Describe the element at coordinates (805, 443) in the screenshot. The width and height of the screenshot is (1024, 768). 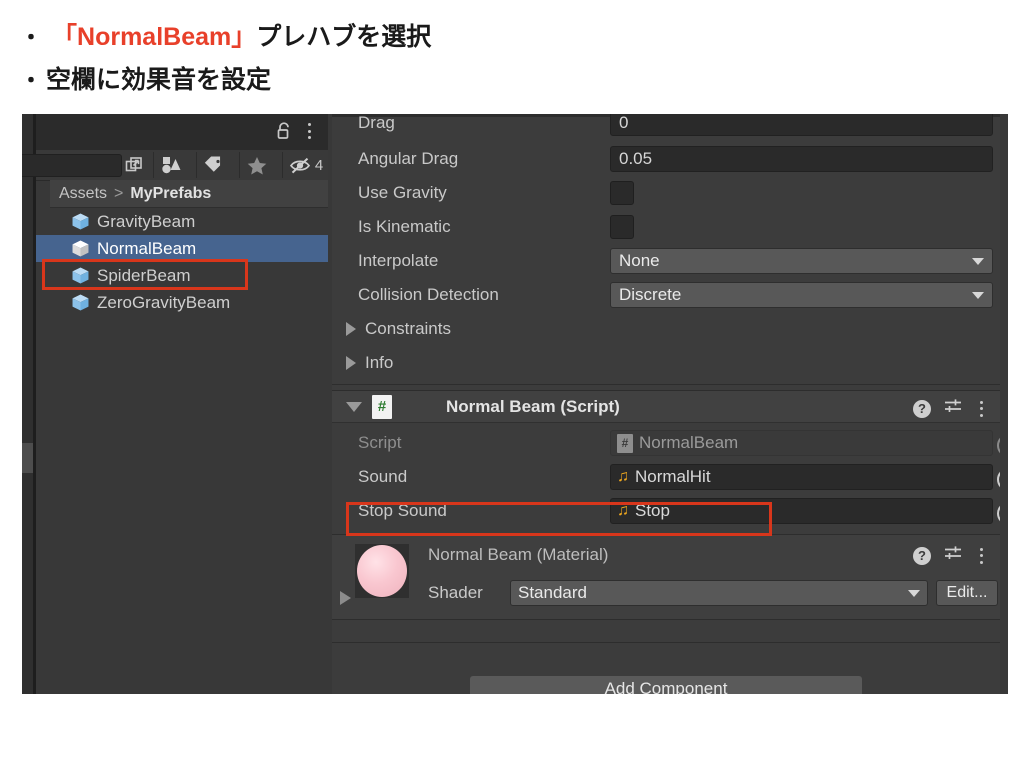
I see `script-object-field: # NormalBeam` at that location.